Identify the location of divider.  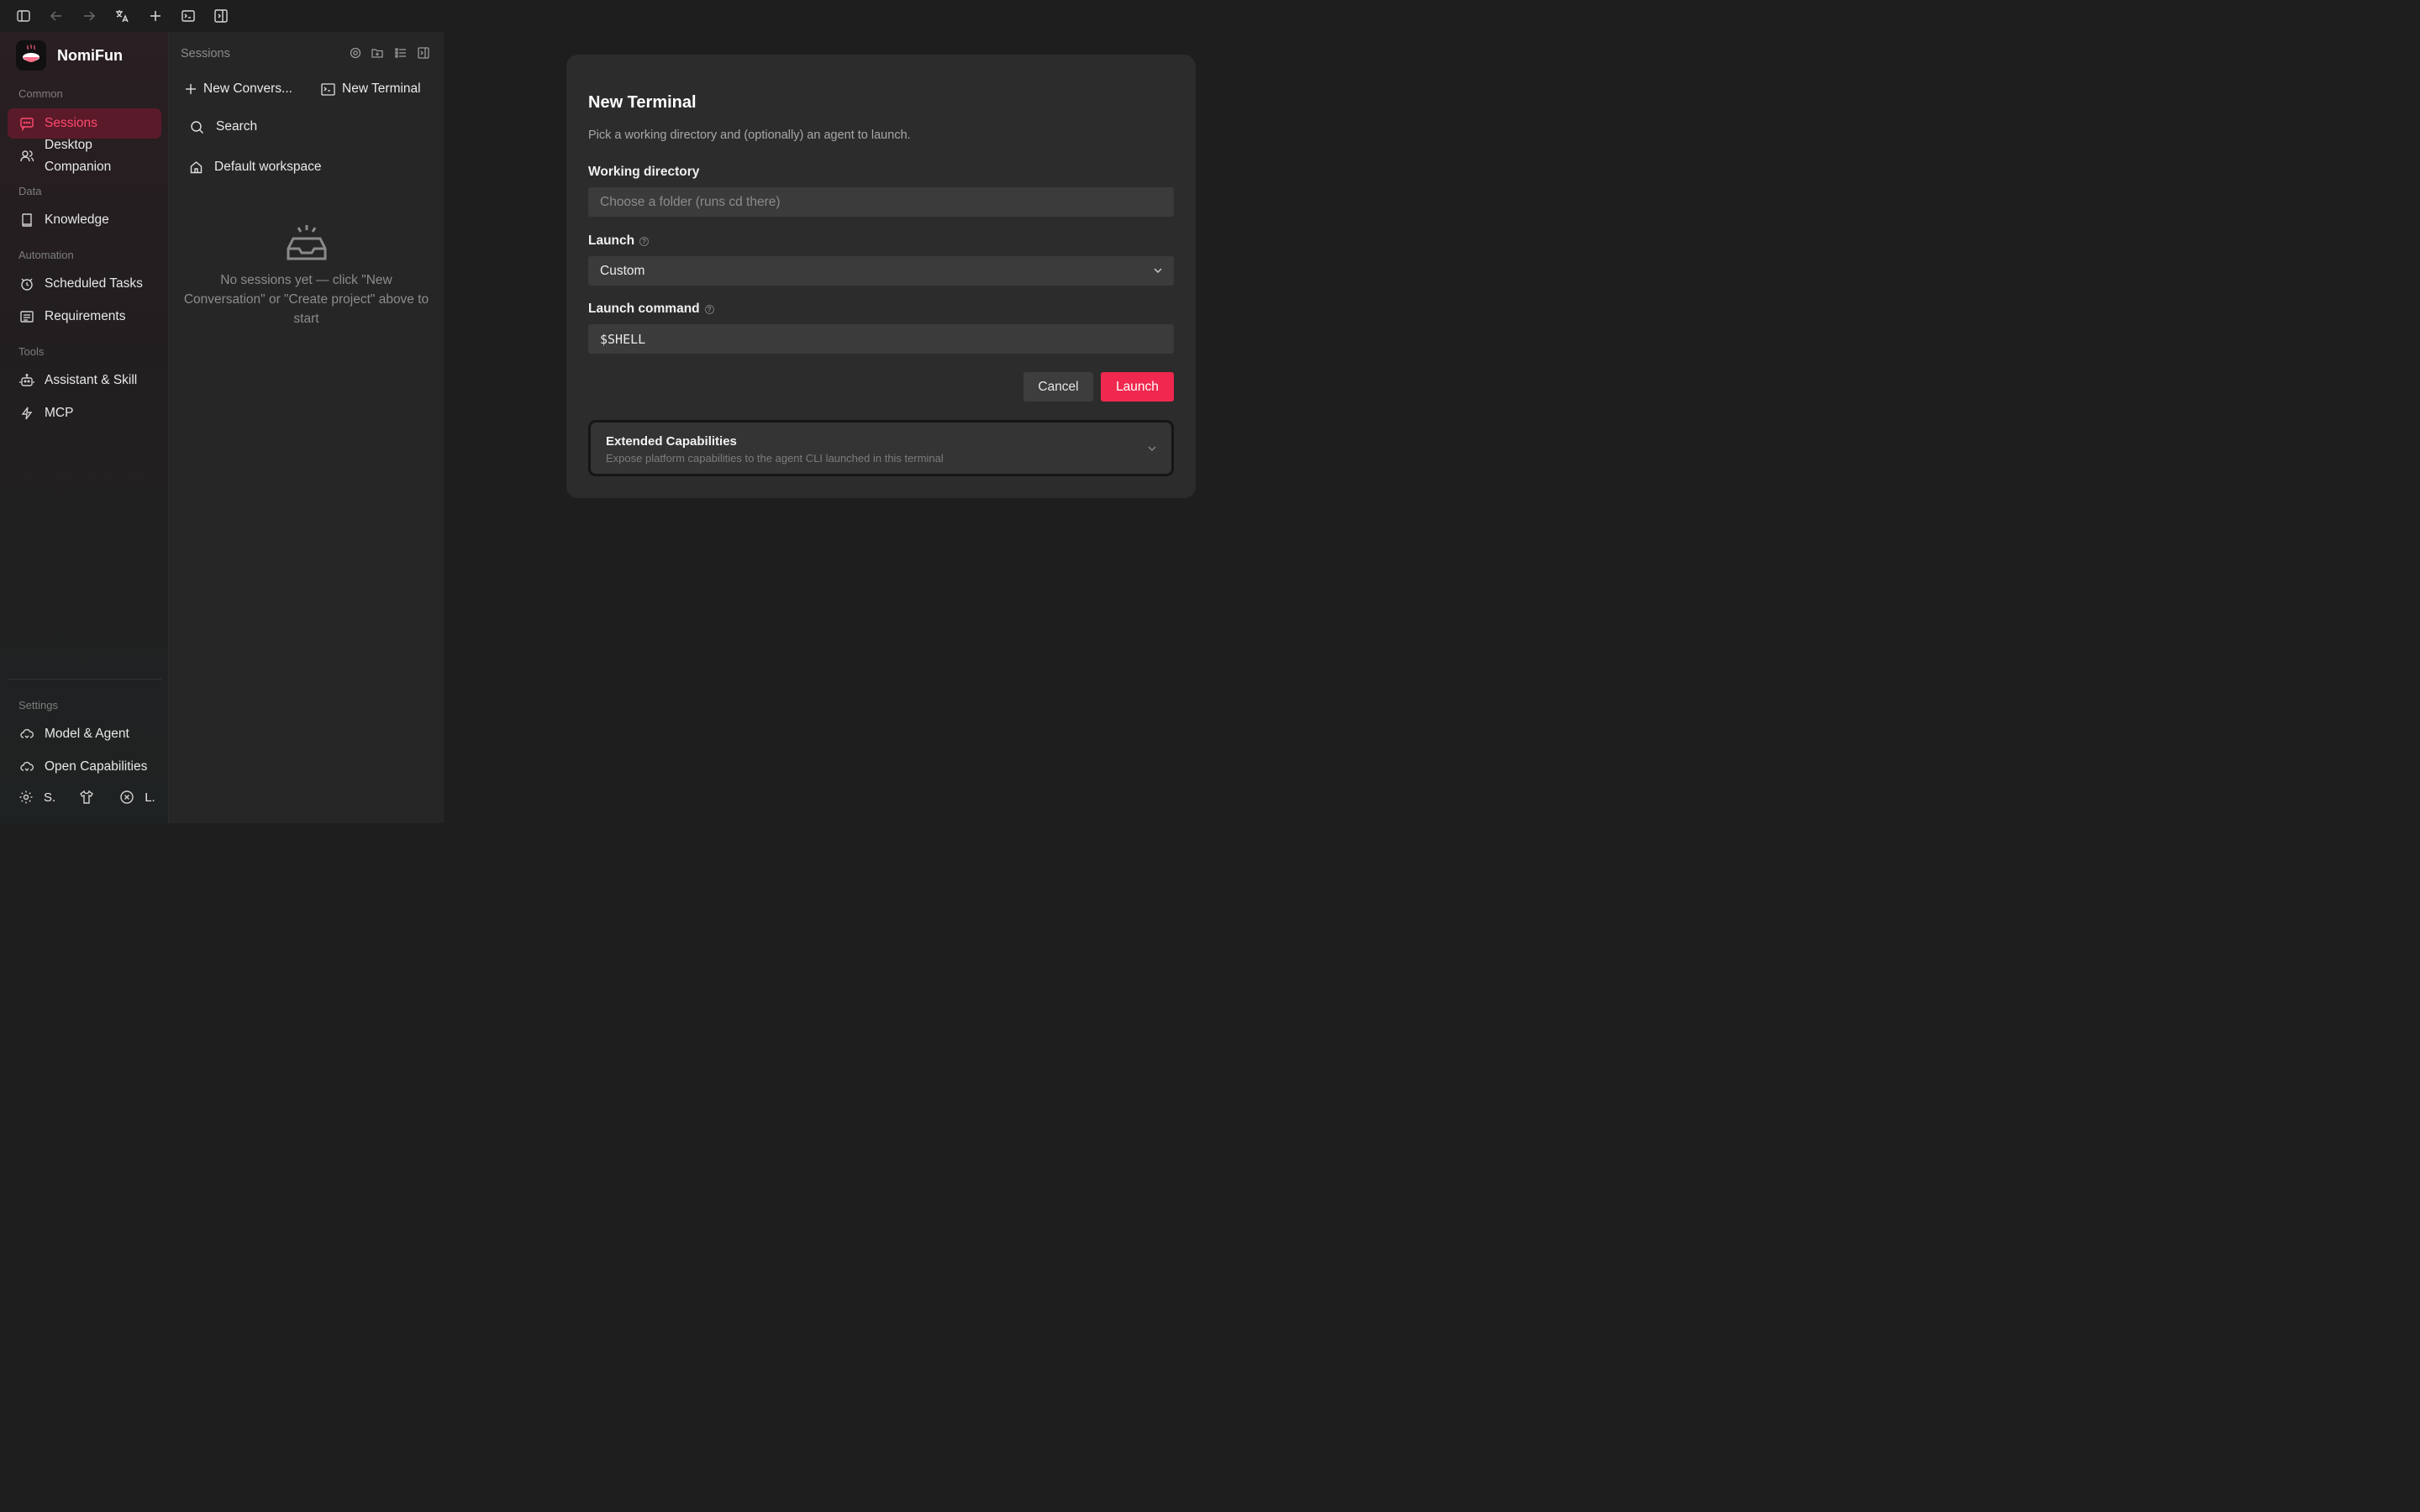
(84, 679).